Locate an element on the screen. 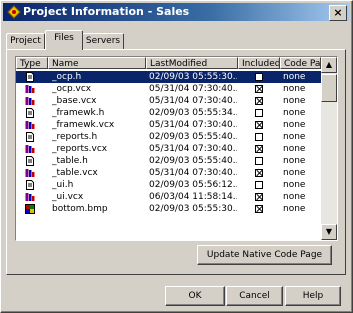 This screenshot has height=313, width=353. scroll-up-arrow-icon: ▲ is located at coordinates (329, 65).